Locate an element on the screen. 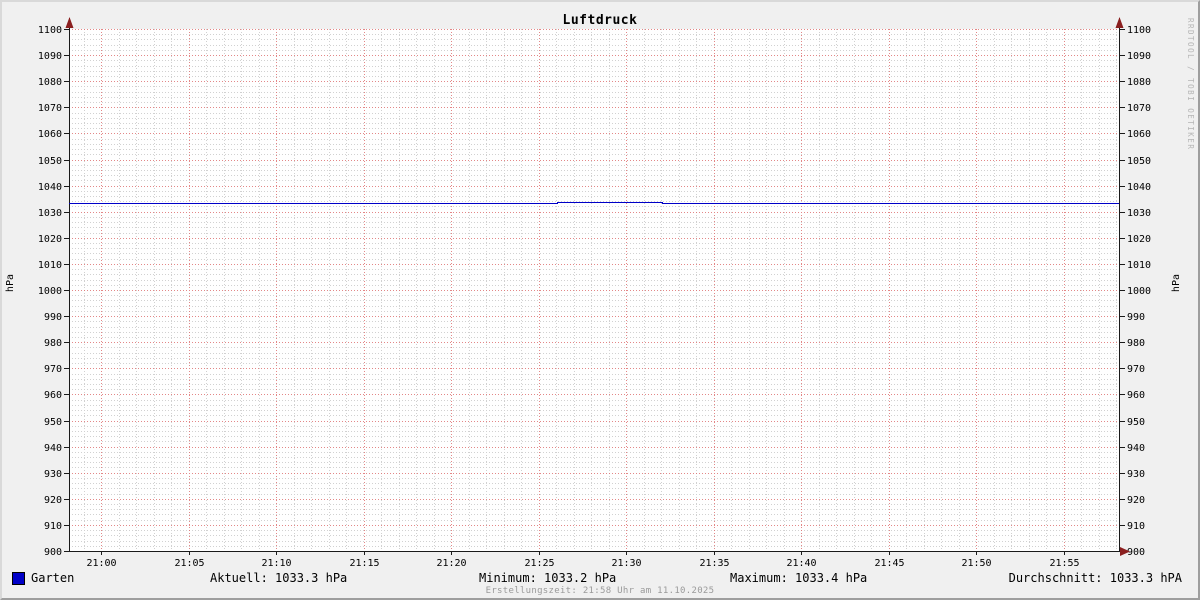  y-axis-label-right: hPa is located at coordinates (1176, 283).